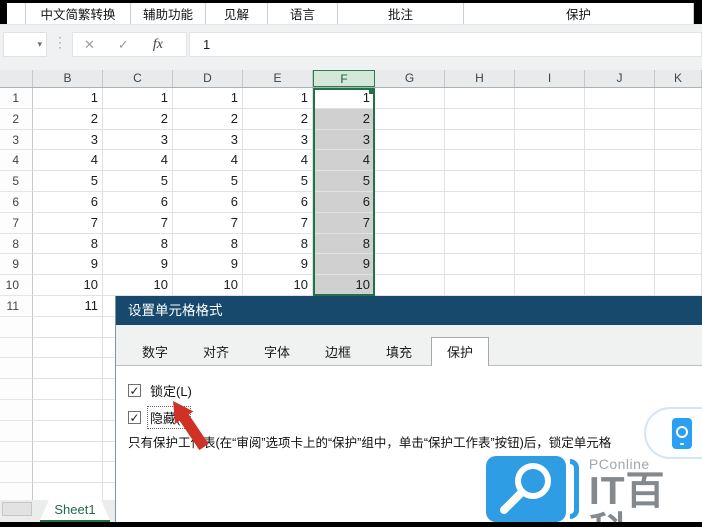 The width and height of the screenshot is (702, 527). Describe the element at coordinates (678, 223) in the screenshot. I see `cell-K7` at that location.